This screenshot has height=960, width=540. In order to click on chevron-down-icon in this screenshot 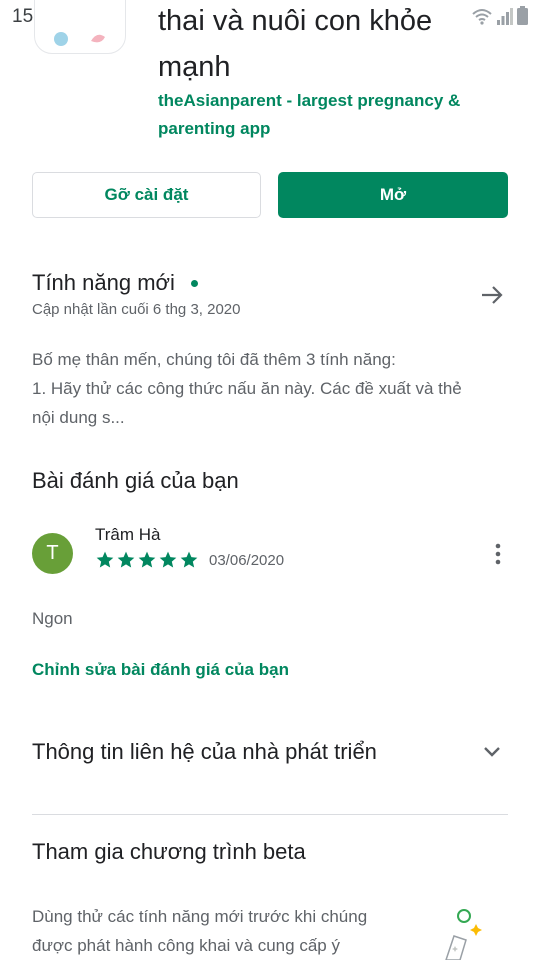, I will do `click(492, 752)`.